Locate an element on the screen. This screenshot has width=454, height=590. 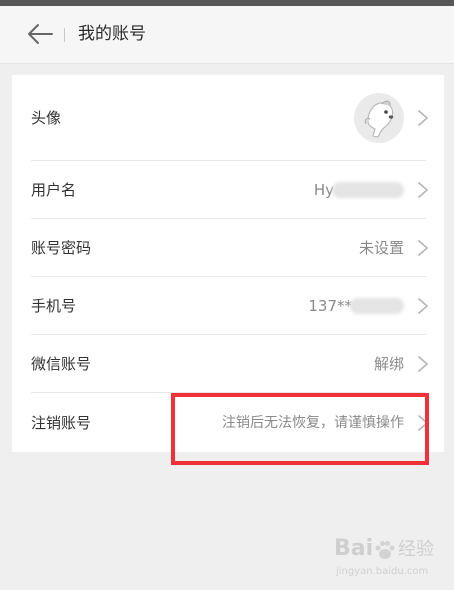
row-value-password: 未设置 is located at coordinates (381, 248).